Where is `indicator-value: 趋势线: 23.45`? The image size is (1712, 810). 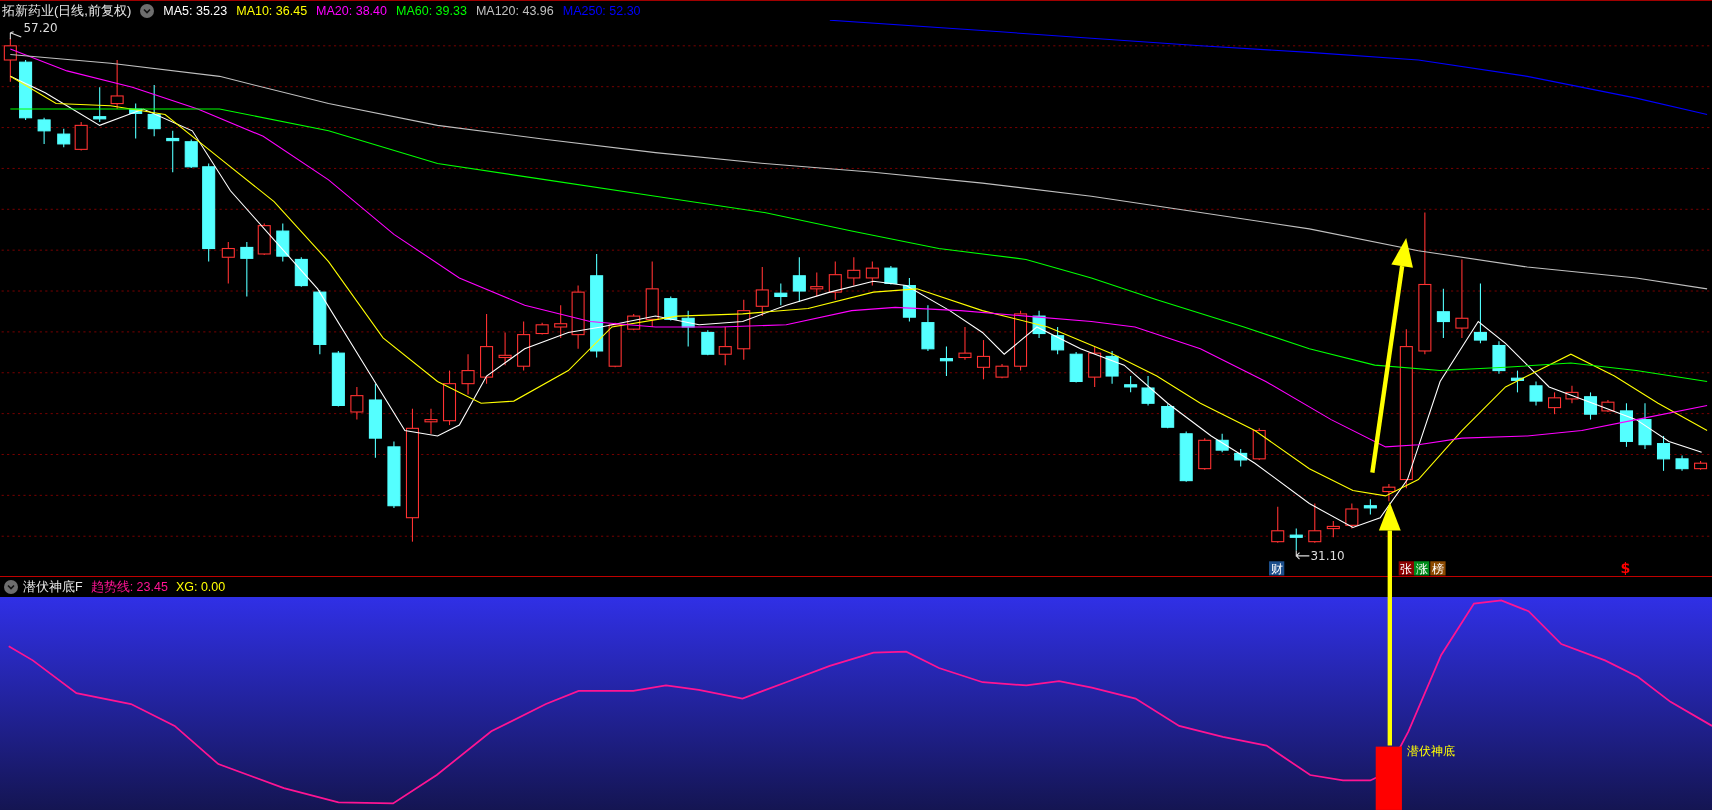 indicator-value: 趋势线: 23.45 is located at coordinates (129, 587).